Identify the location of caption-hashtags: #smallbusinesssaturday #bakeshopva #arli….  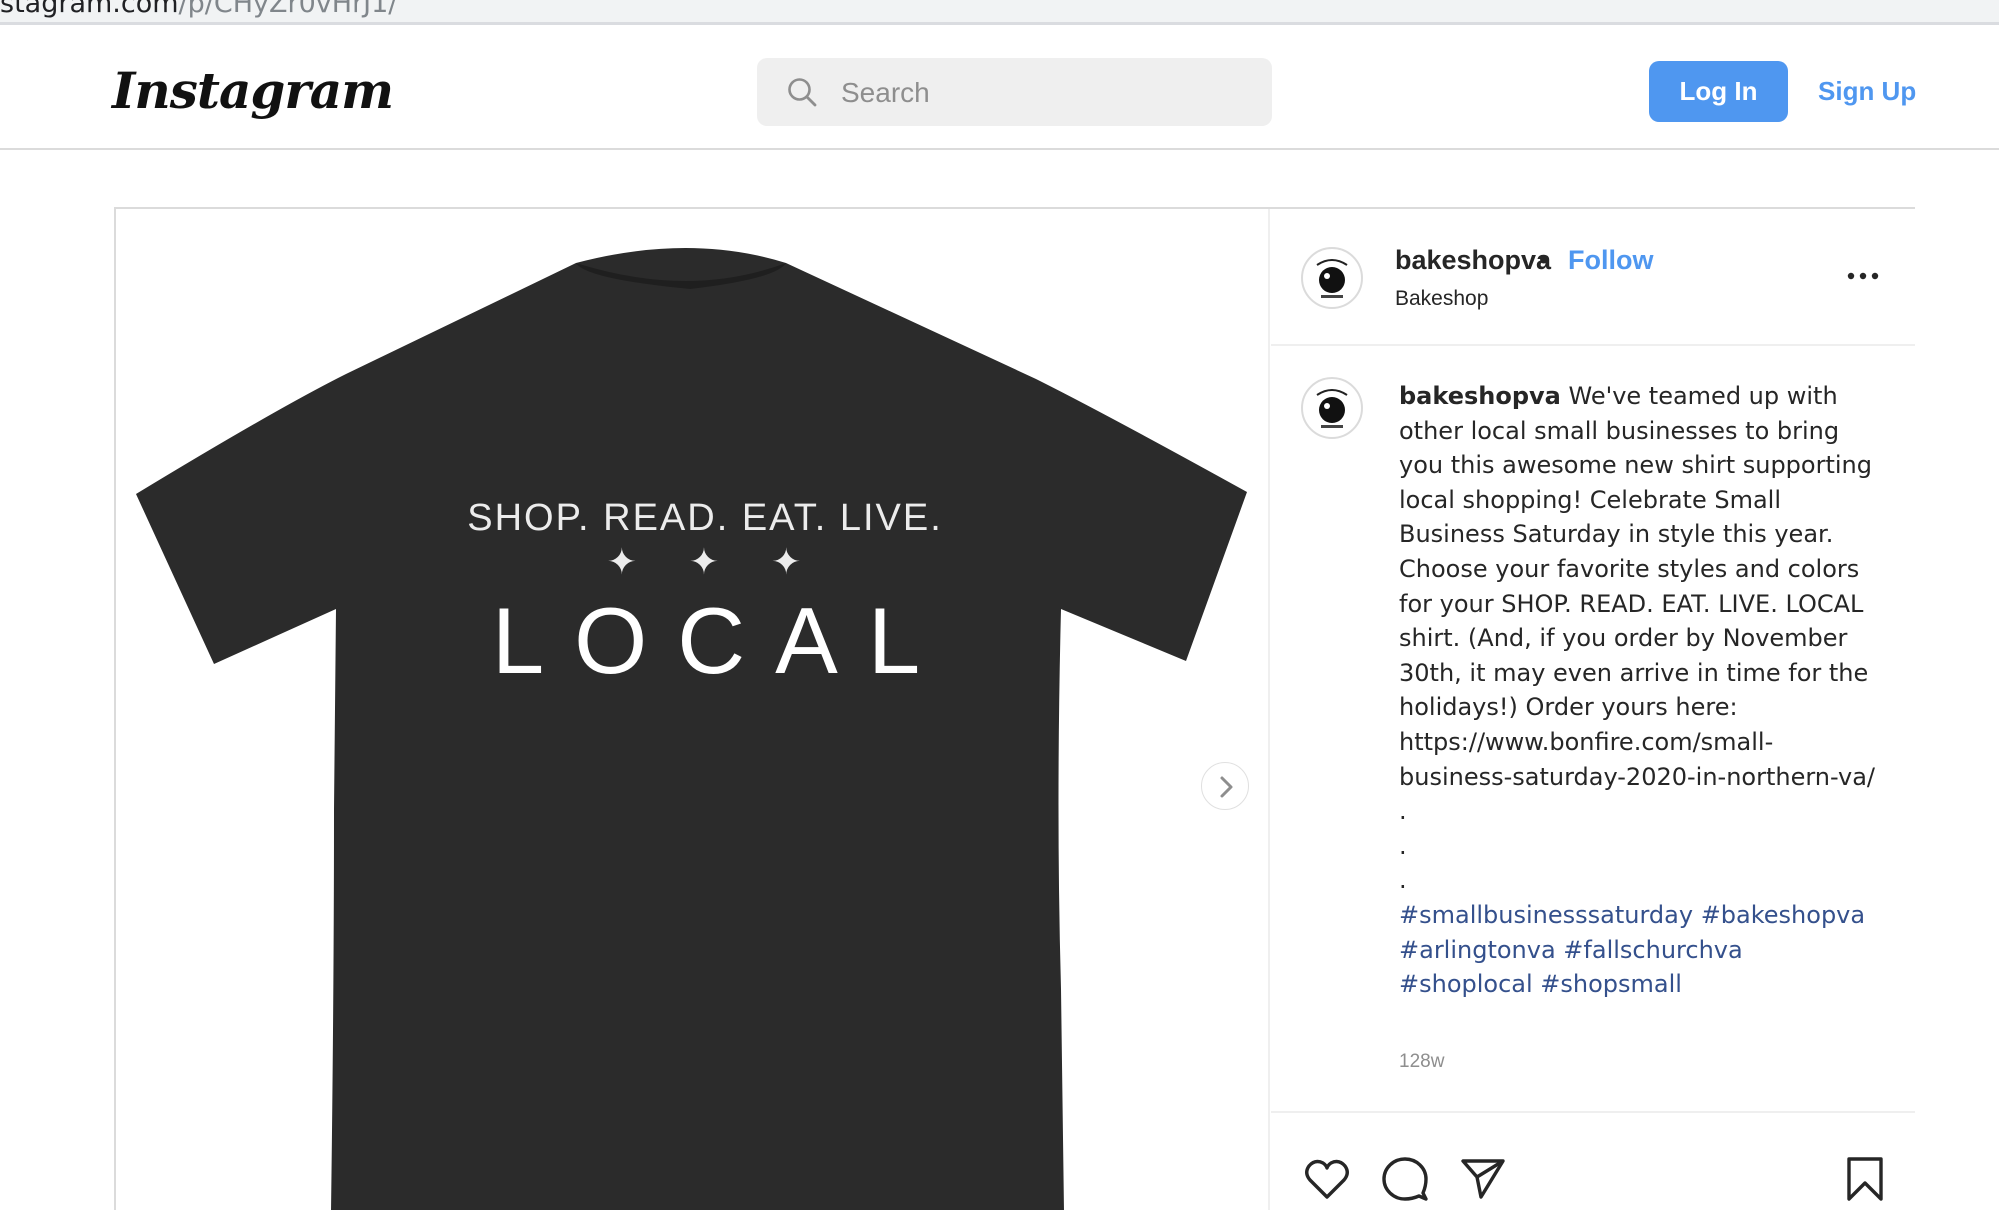
(1632, 949).